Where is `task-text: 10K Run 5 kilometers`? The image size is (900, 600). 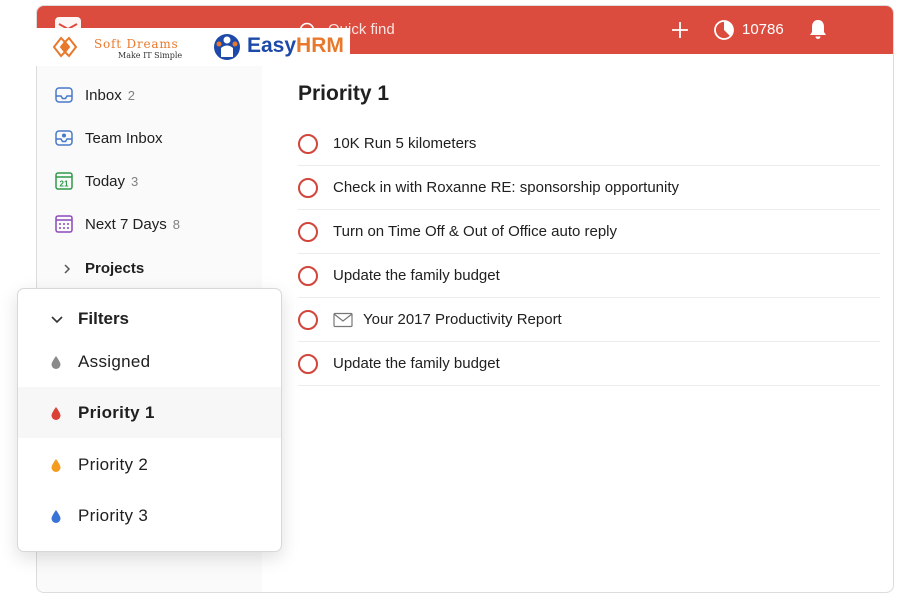 task-text: 10K Run 5 kilometers is located at coordinates (404, 143).